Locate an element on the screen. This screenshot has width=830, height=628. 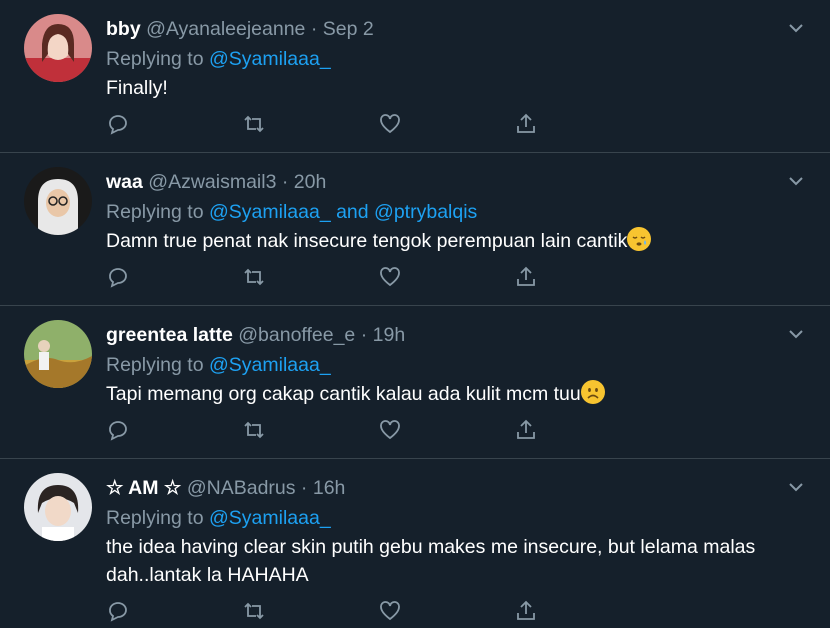
timestamp: 16h is located at coordinates (329, 488).